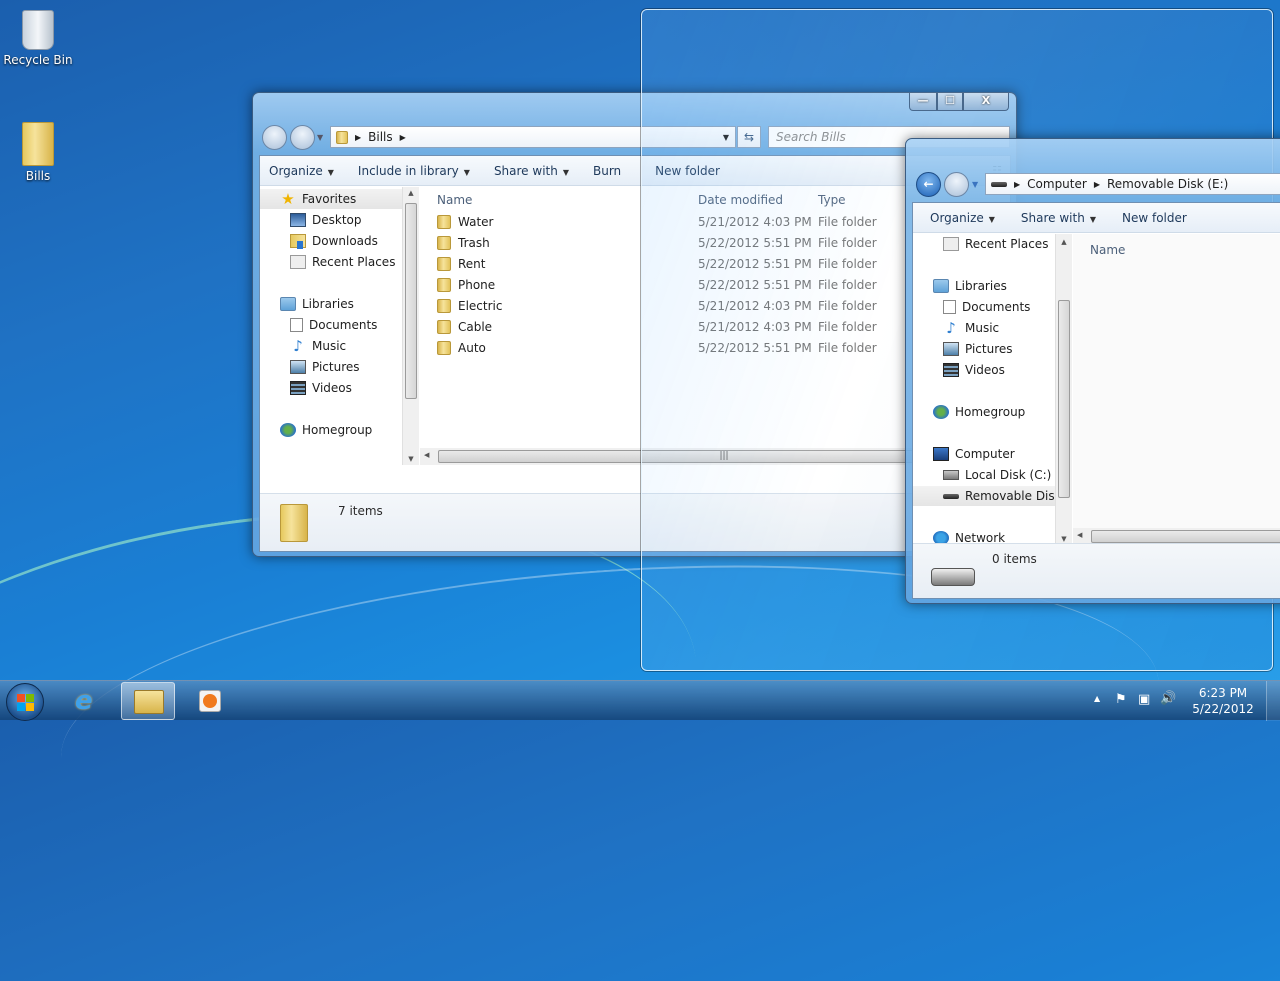  I want to click on clock-time: 6:23 PM, so click(1223, 693).